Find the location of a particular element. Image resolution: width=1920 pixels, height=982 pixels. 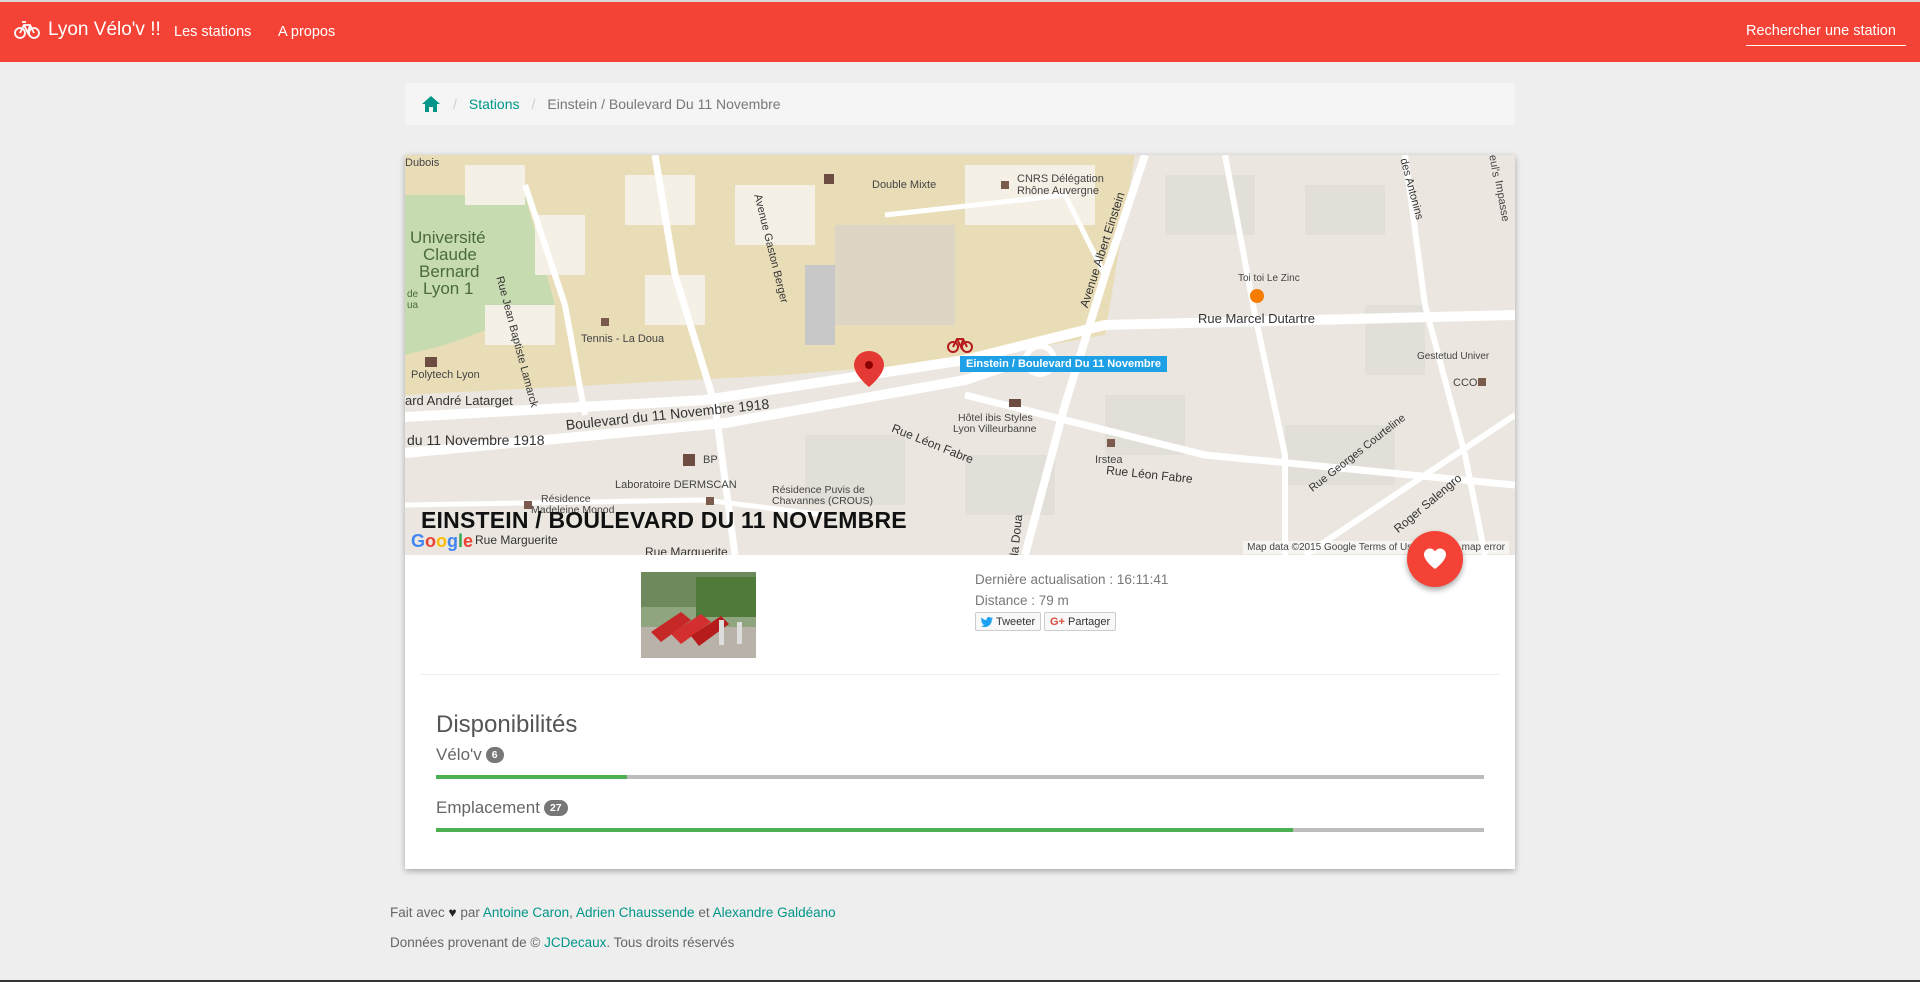

slots-progress-fill is located at coordinates (865, 830).